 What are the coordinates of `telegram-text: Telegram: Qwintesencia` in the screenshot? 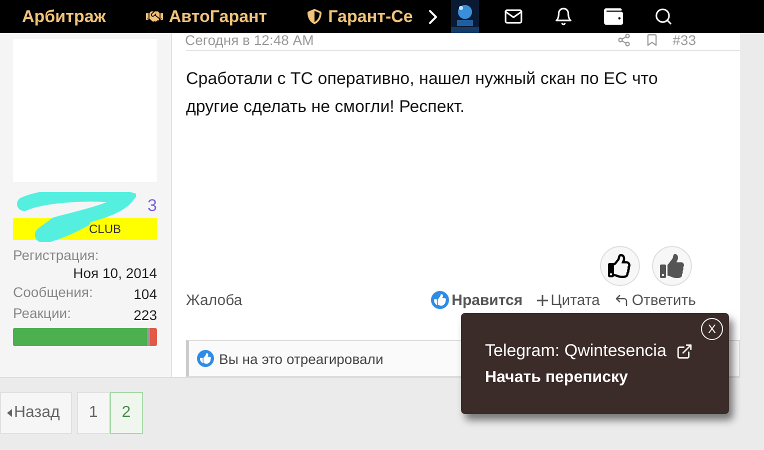 It's located at (575, 351).